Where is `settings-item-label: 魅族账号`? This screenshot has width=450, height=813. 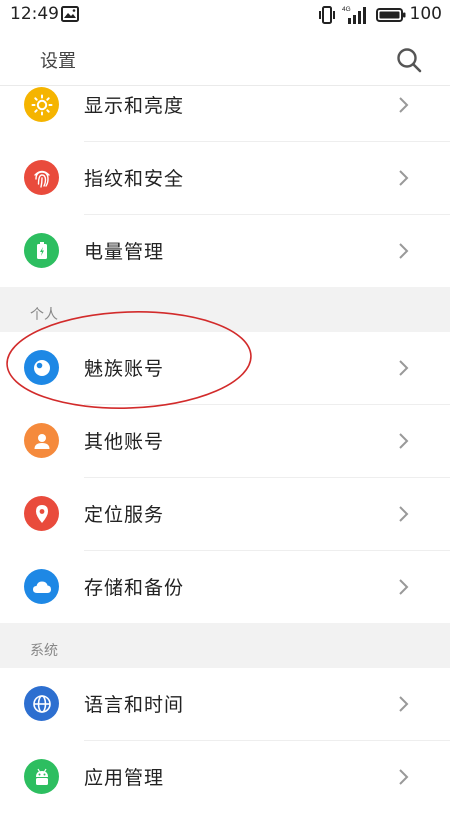 settings-item-label: 魅族账号 is located at coordinates (124, 369).